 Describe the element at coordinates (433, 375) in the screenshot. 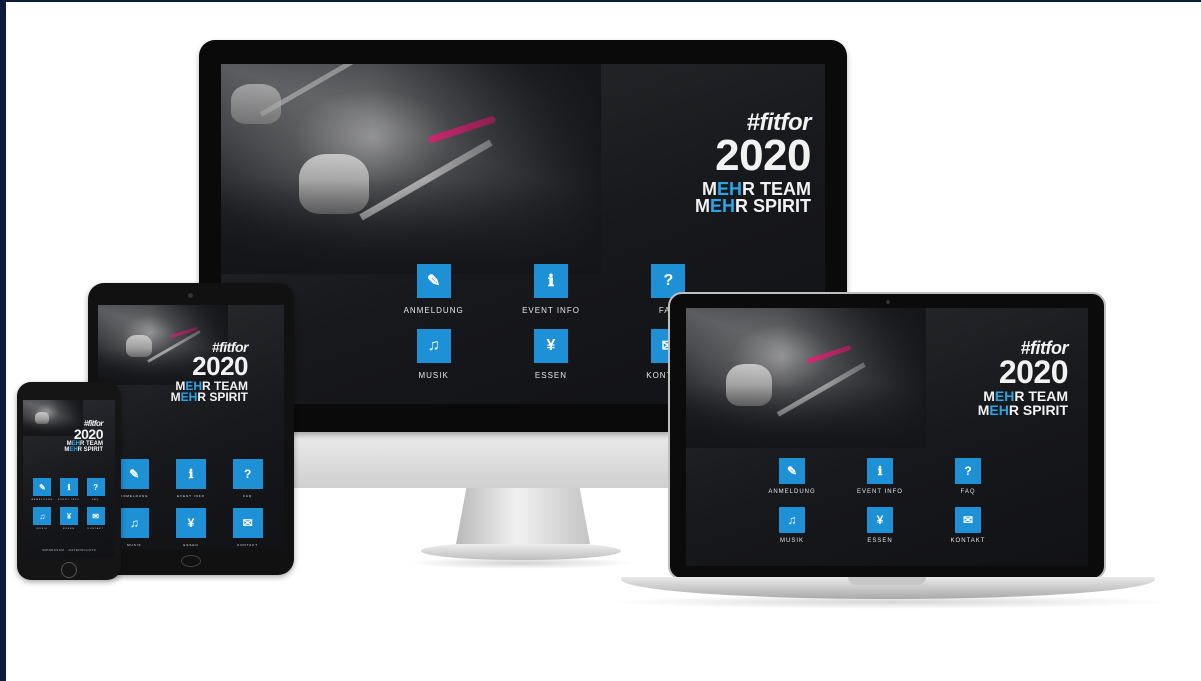

I see `menu-label: MUSIK` at that location.